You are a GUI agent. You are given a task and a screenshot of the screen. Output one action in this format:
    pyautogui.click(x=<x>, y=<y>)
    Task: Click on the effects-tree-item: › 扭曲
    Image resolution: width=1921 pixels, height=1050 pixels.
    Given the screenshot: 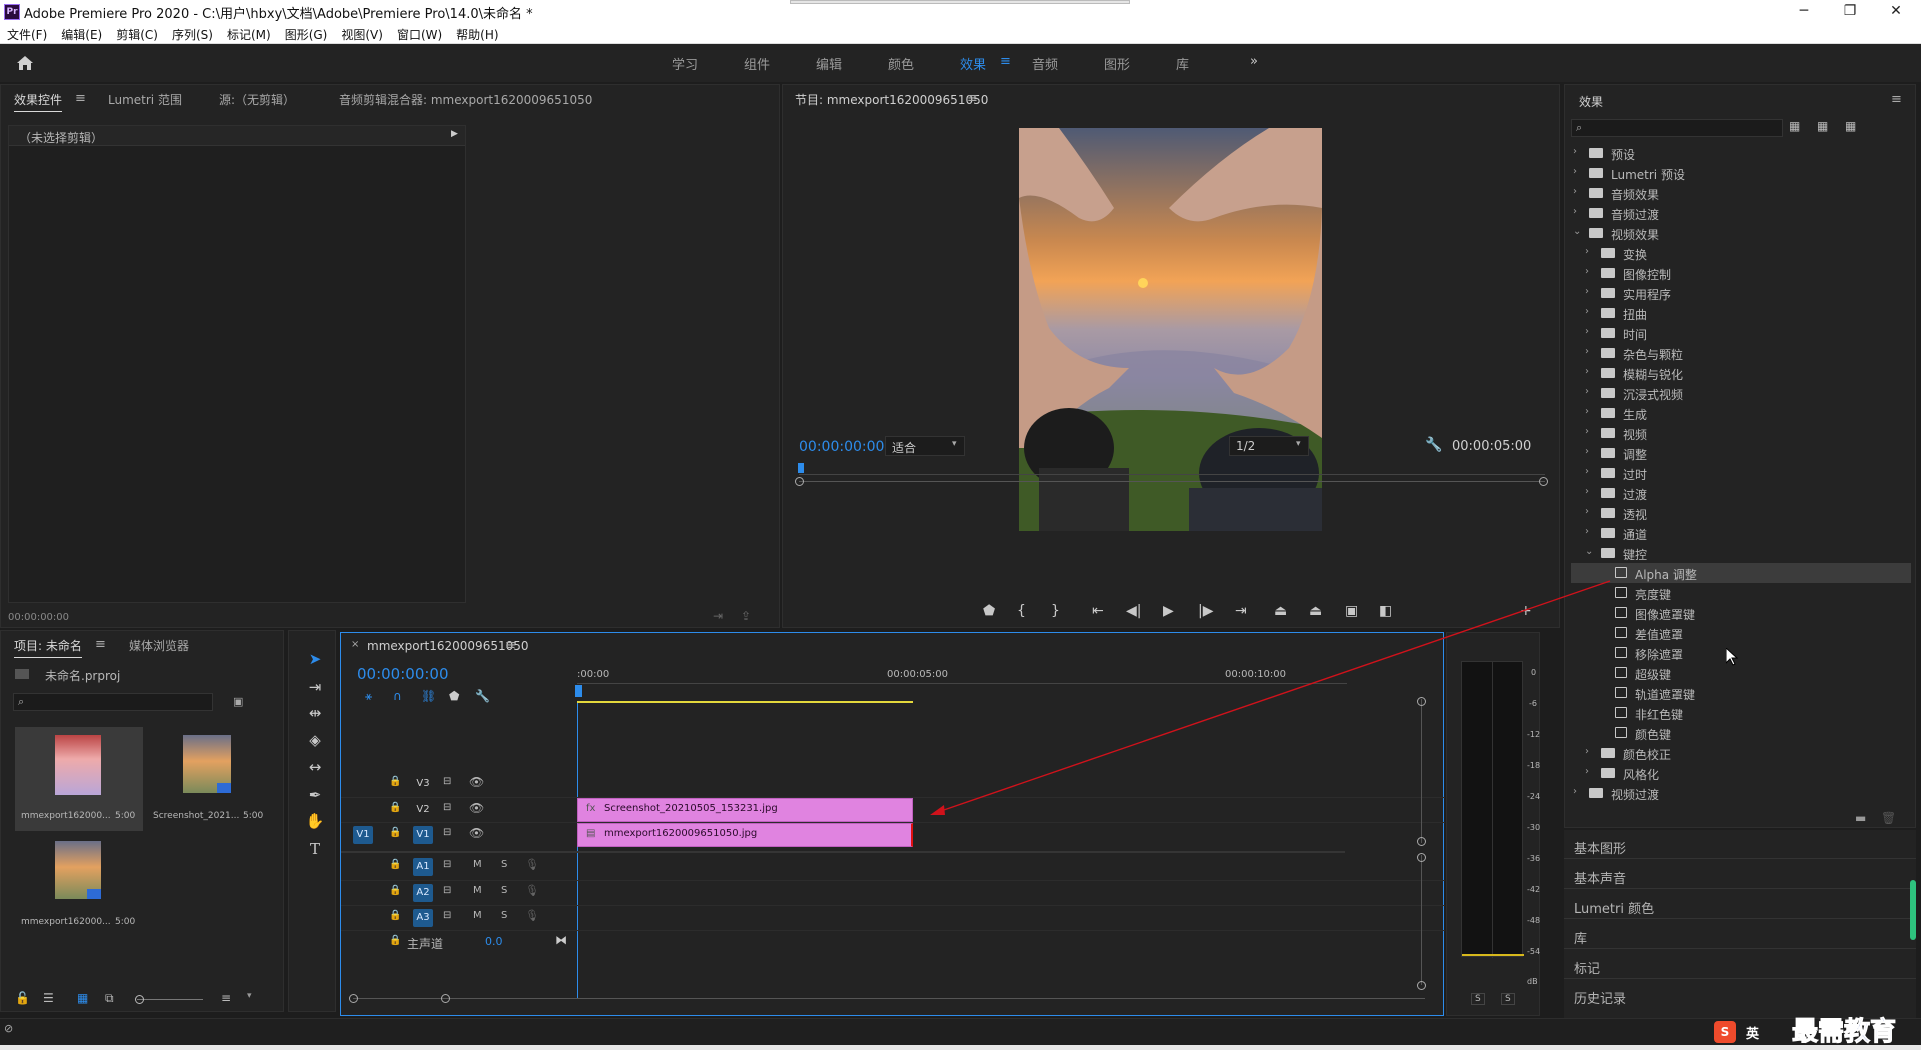 What is the action you would take?
    pyautogui.click(x=1741, y=313)
    